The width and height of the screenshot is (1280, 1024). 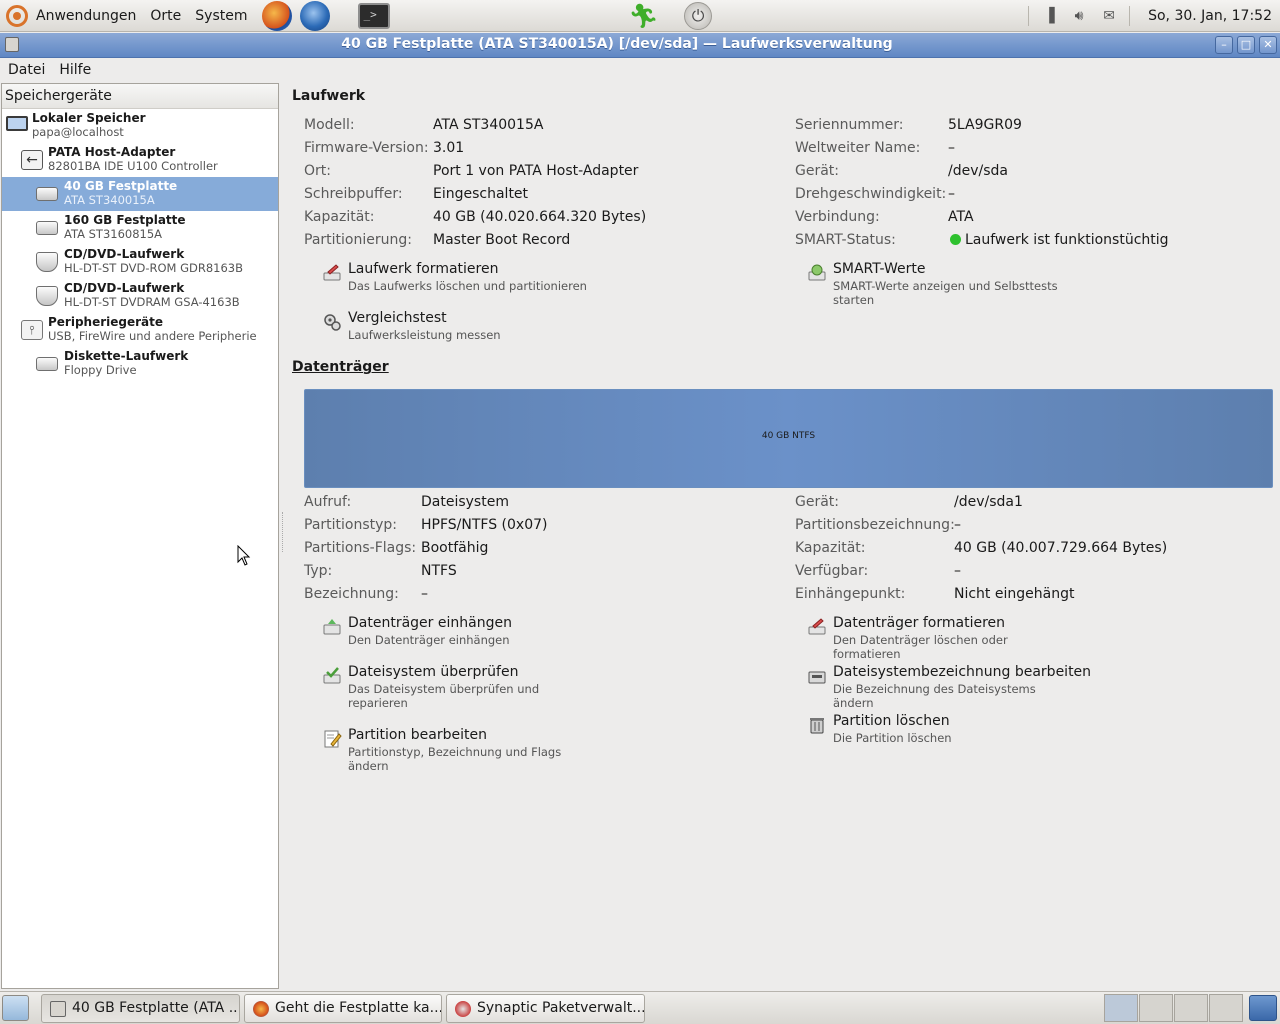 I want to click on maximize-button: □, so click(x=1246, y=45).